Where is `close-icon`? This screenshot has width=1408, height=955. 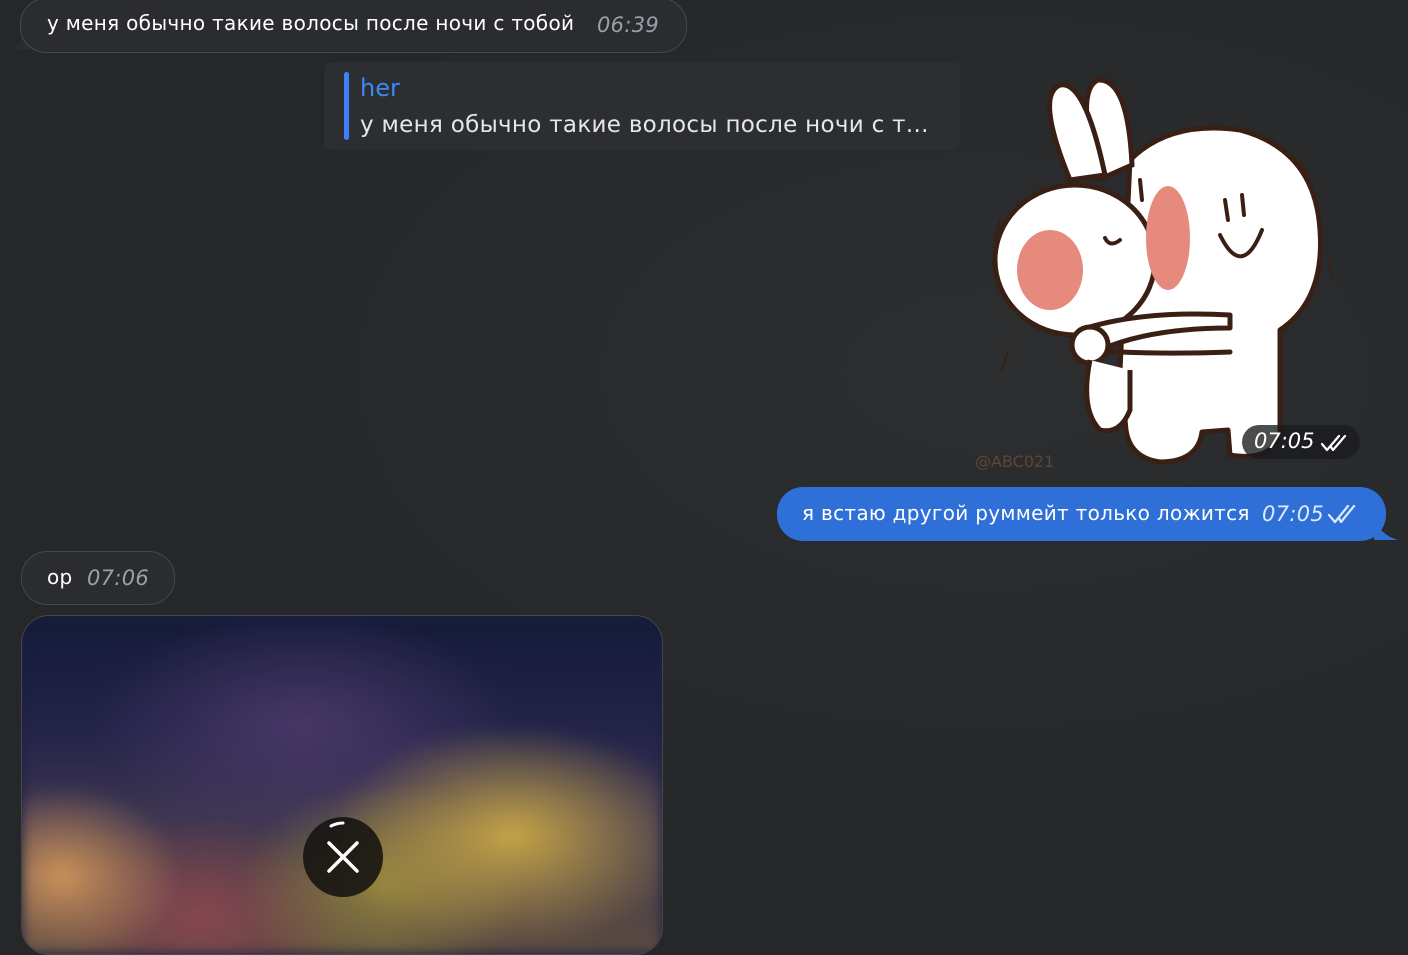
close-icon is located at coordinates (343, 857).